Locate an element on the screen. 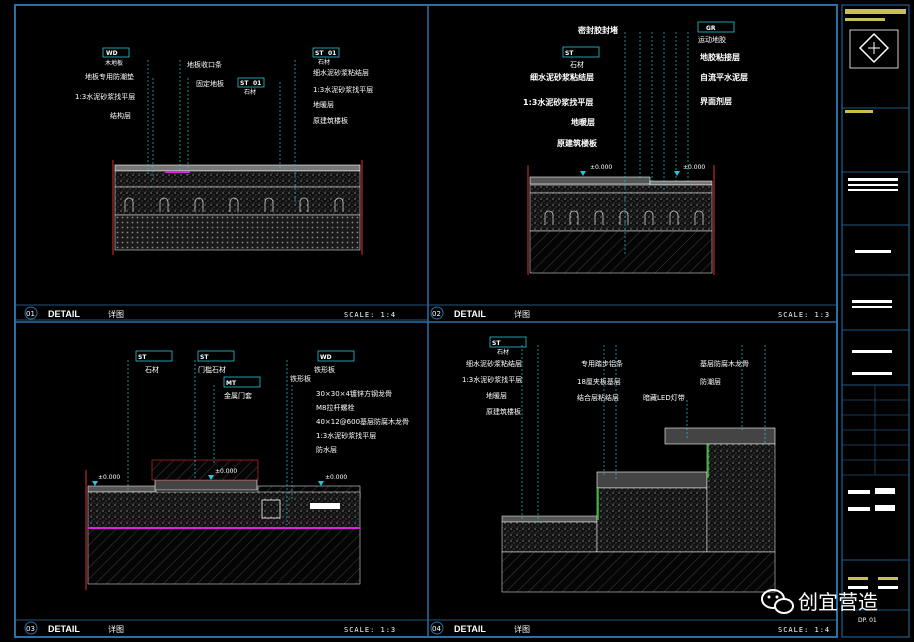 The height and width of the screenshot is (642, 914). p2-scale: SCALE: 1:3 is located at coordinates (804, 315).